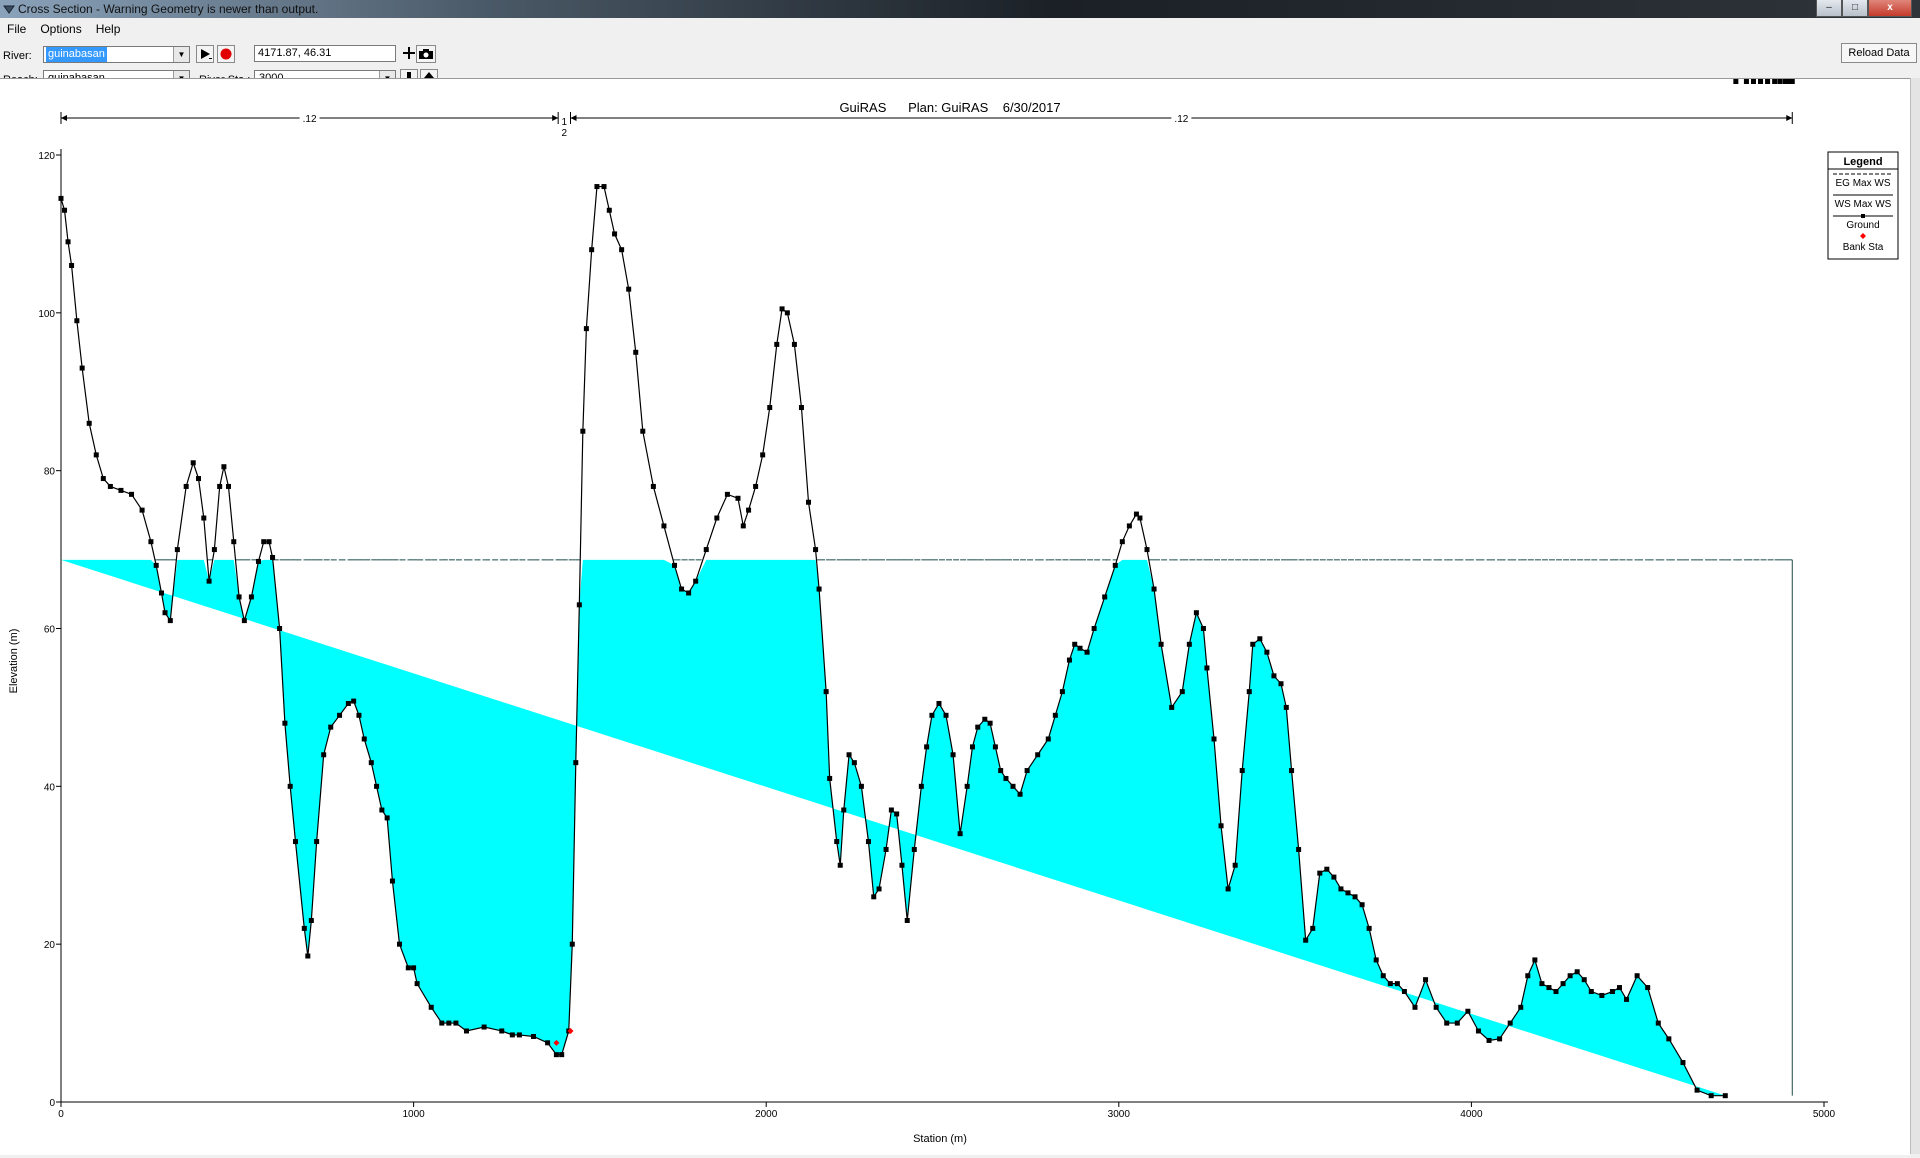 This screenshot has height=1158, width=1920. I want to click on y-tick-label: 60, so click(50, 630).